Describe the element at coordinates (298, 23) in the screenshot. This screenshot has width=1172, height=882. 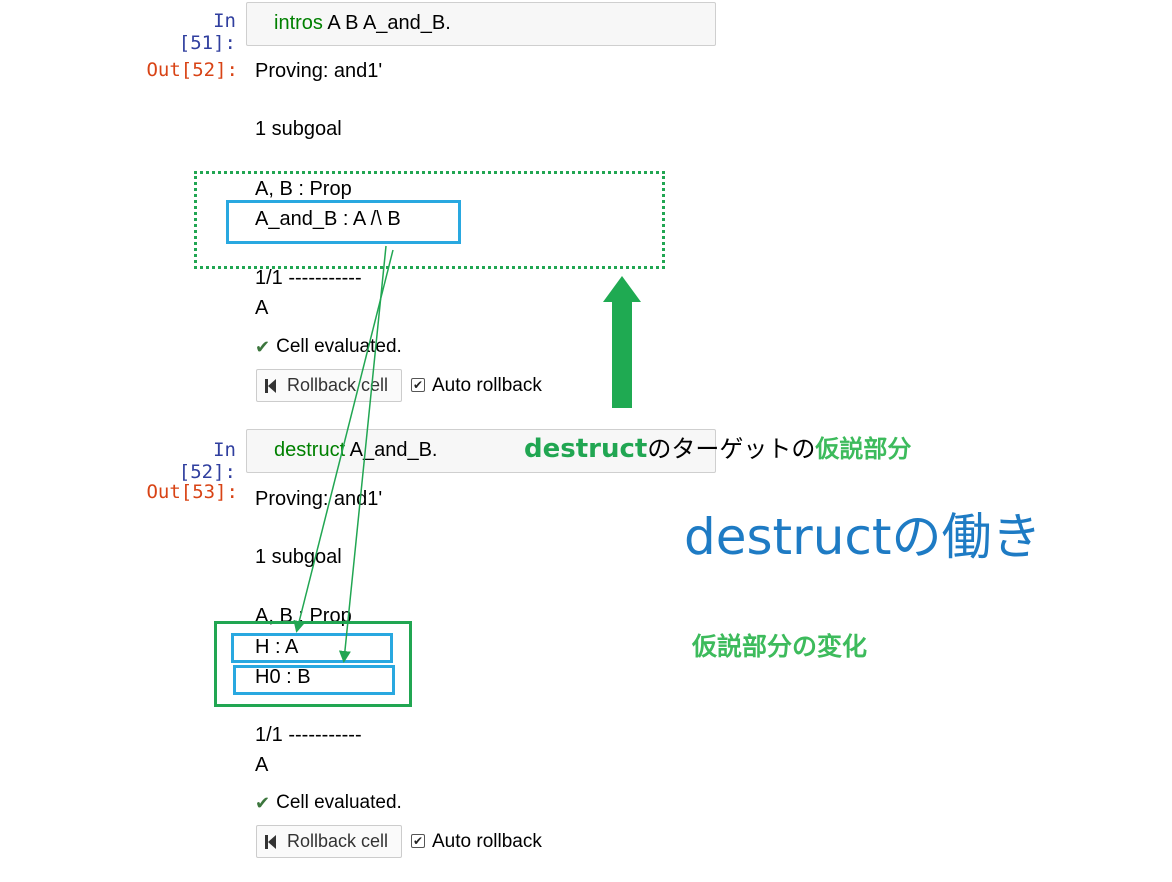
I see `code-keyword: intros` at that location.